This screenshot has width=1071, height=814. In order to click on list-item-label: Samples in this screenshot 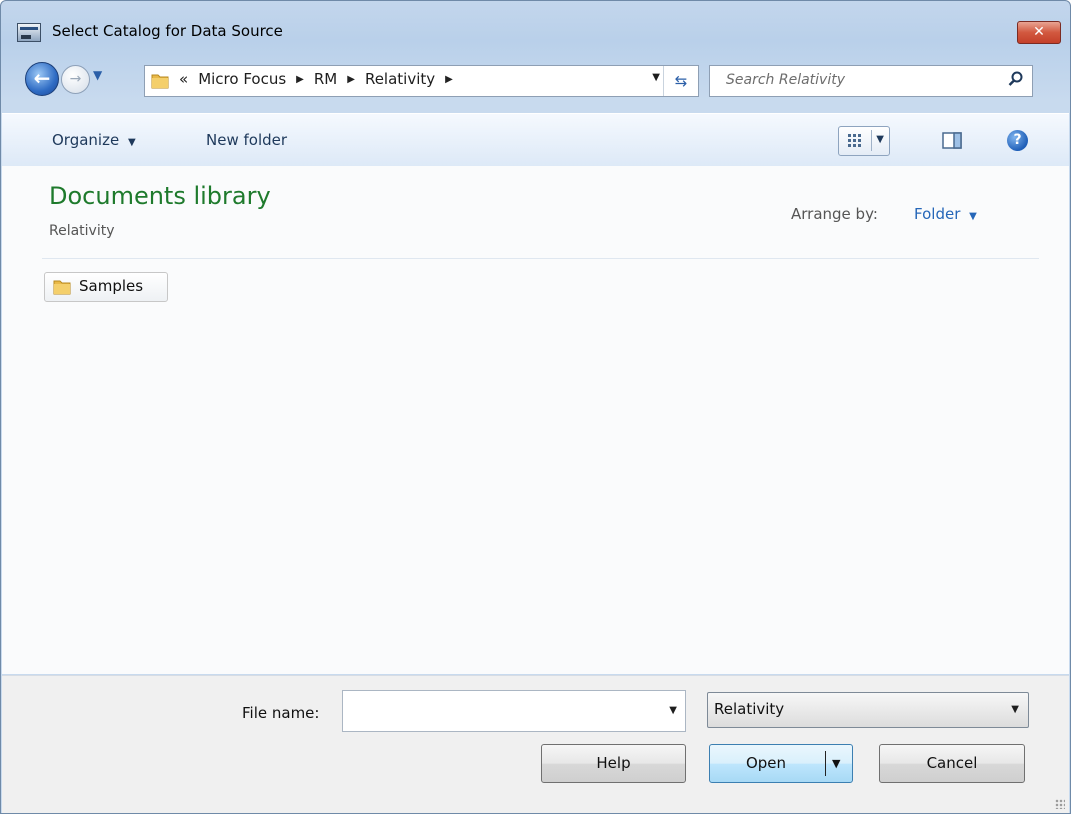, I will do `click(111, 286)`.